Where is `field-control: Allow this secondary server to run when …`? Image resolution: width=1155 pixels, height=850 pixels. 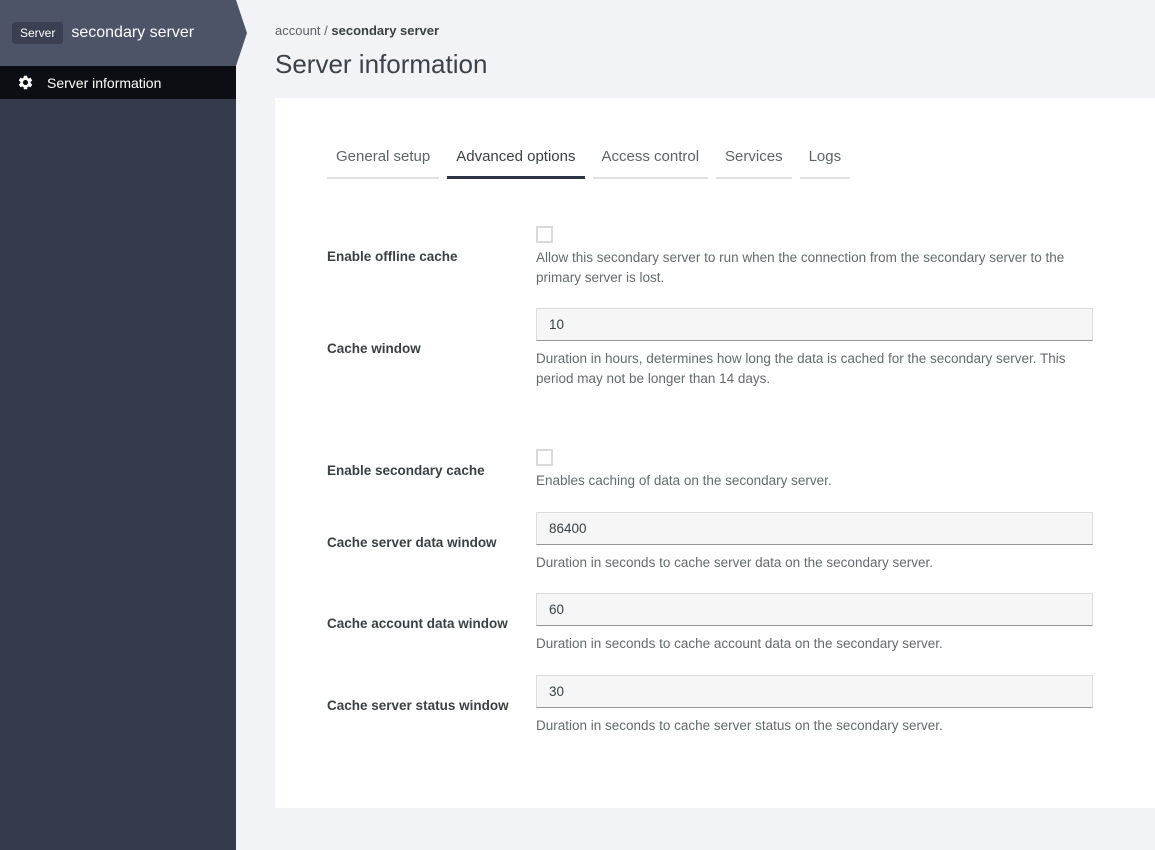
field-control: Allow this secondary server to run when … is located at coordinates (814, 256).